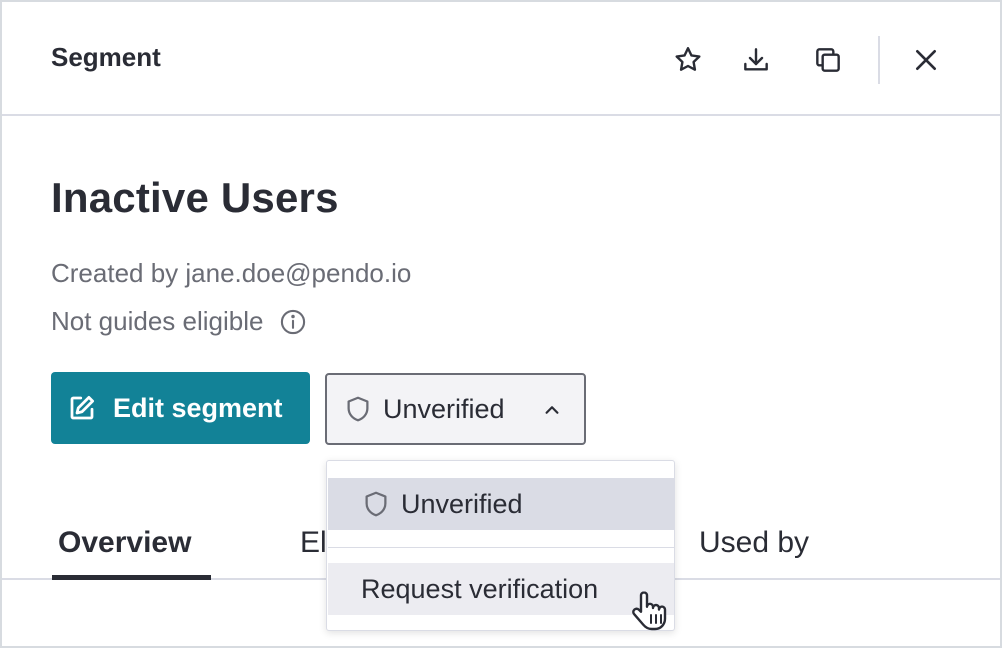 Image resolution: width=1002 pixels, height=648 pixels. I want to click on menu-item-request-verification-label: Request verification, so click(480, 588).